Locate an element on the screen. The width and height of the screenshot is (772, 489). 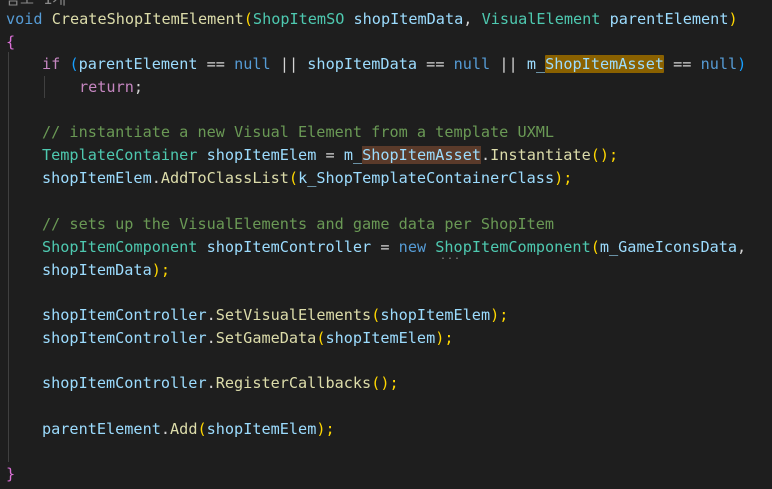
brace-open: { is located at coordinates (11, 42).